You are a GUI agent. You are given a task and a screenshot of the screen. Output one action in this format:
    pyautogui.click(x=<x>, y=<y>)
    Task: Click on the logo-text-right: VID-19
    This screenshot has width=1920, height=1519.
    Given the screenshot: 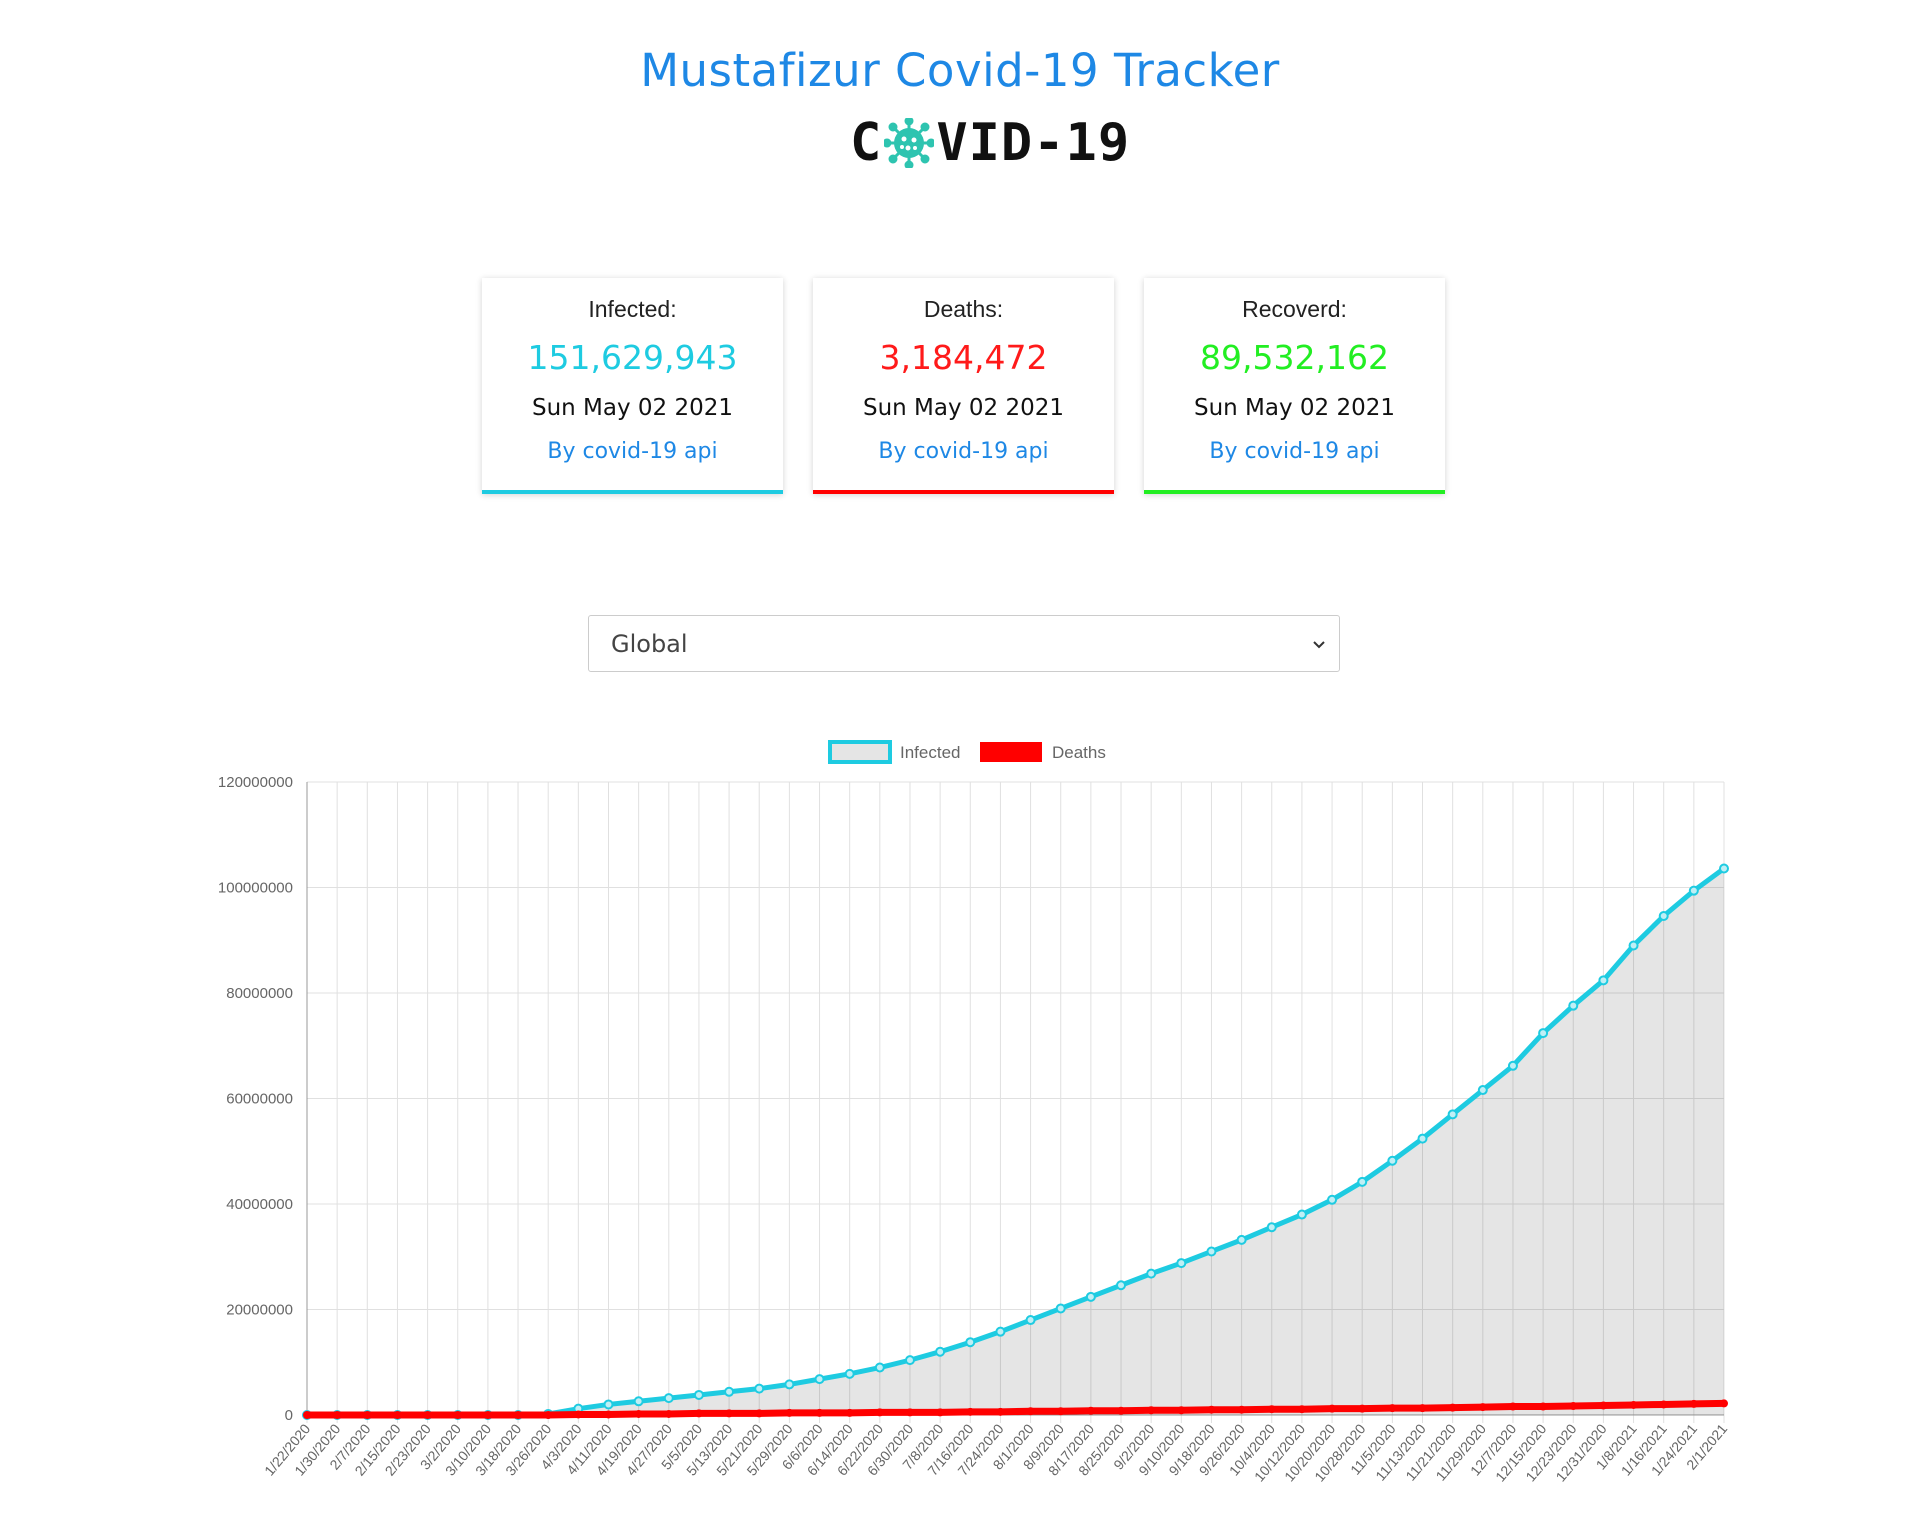 What is the action you would take?
    pyautogui.click(x=1033, y=143)
    